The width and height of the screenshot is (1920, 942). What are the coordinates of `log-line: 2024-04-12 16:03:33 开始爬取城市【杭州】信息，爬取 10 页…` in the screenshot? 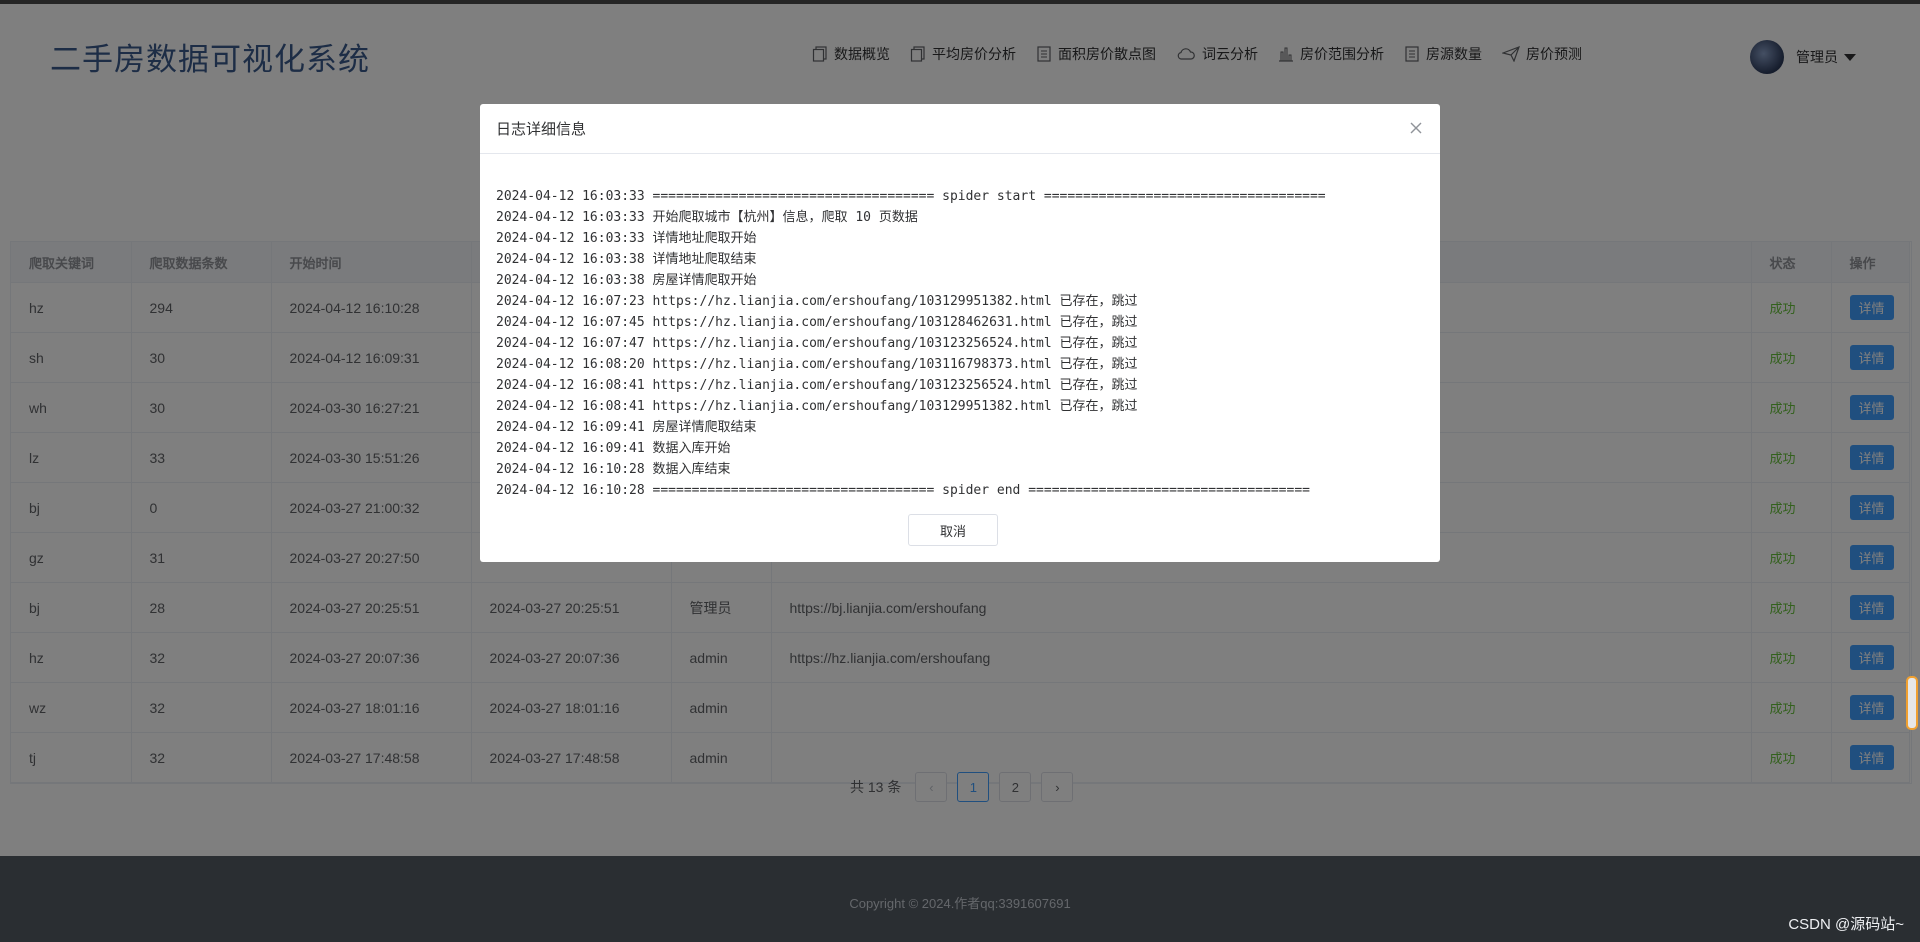 It's located at (707, 217).